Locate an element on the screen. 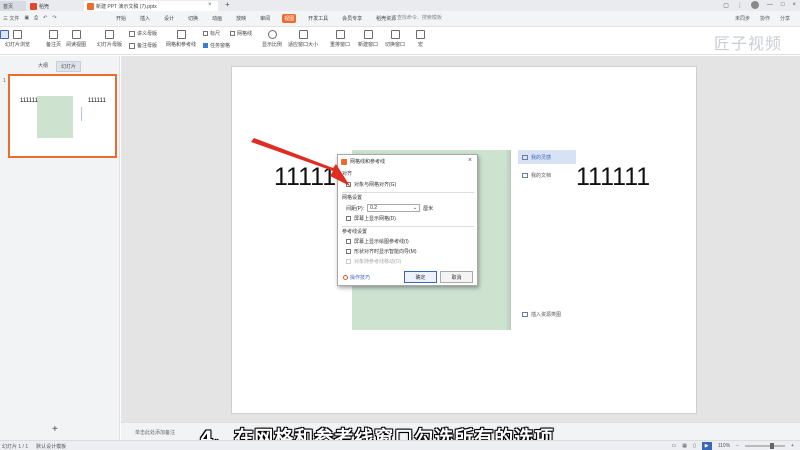  avatar is located at coordinates (754, 5).